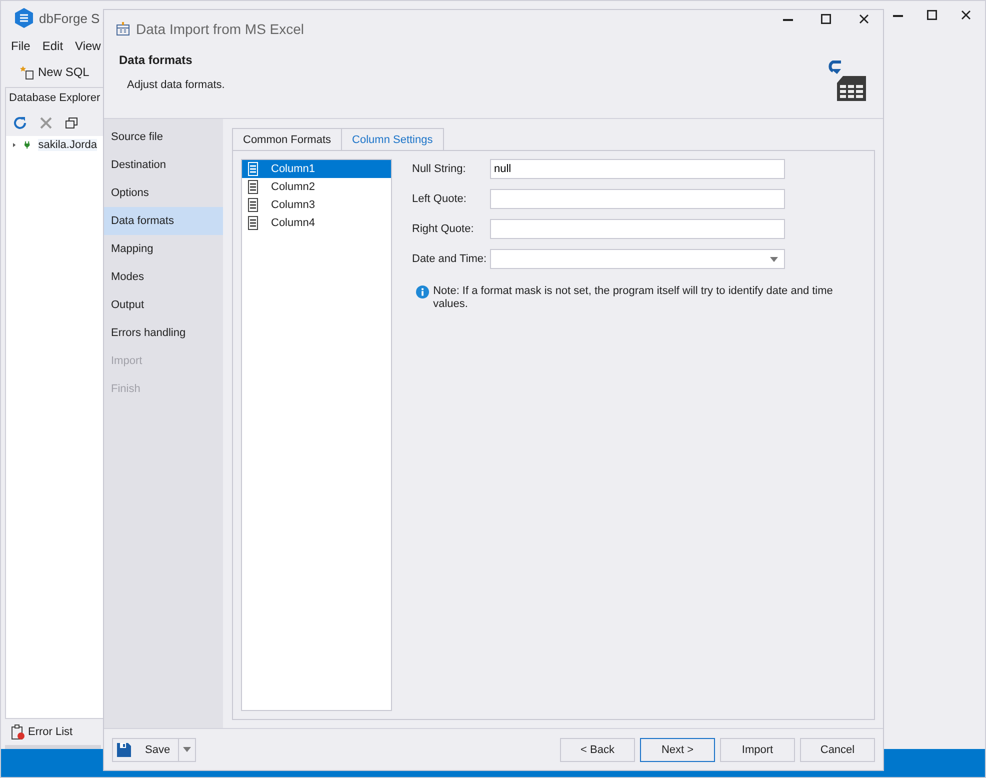 Image resolution: width=986 pixels, height=778 pixels. I want to click on dialog-button: Cancel, so click(837, 750).